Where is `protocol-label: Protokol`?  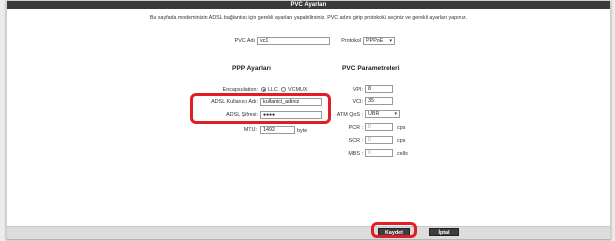 protocol-label: Protokol is located at coordinates (351, 41).